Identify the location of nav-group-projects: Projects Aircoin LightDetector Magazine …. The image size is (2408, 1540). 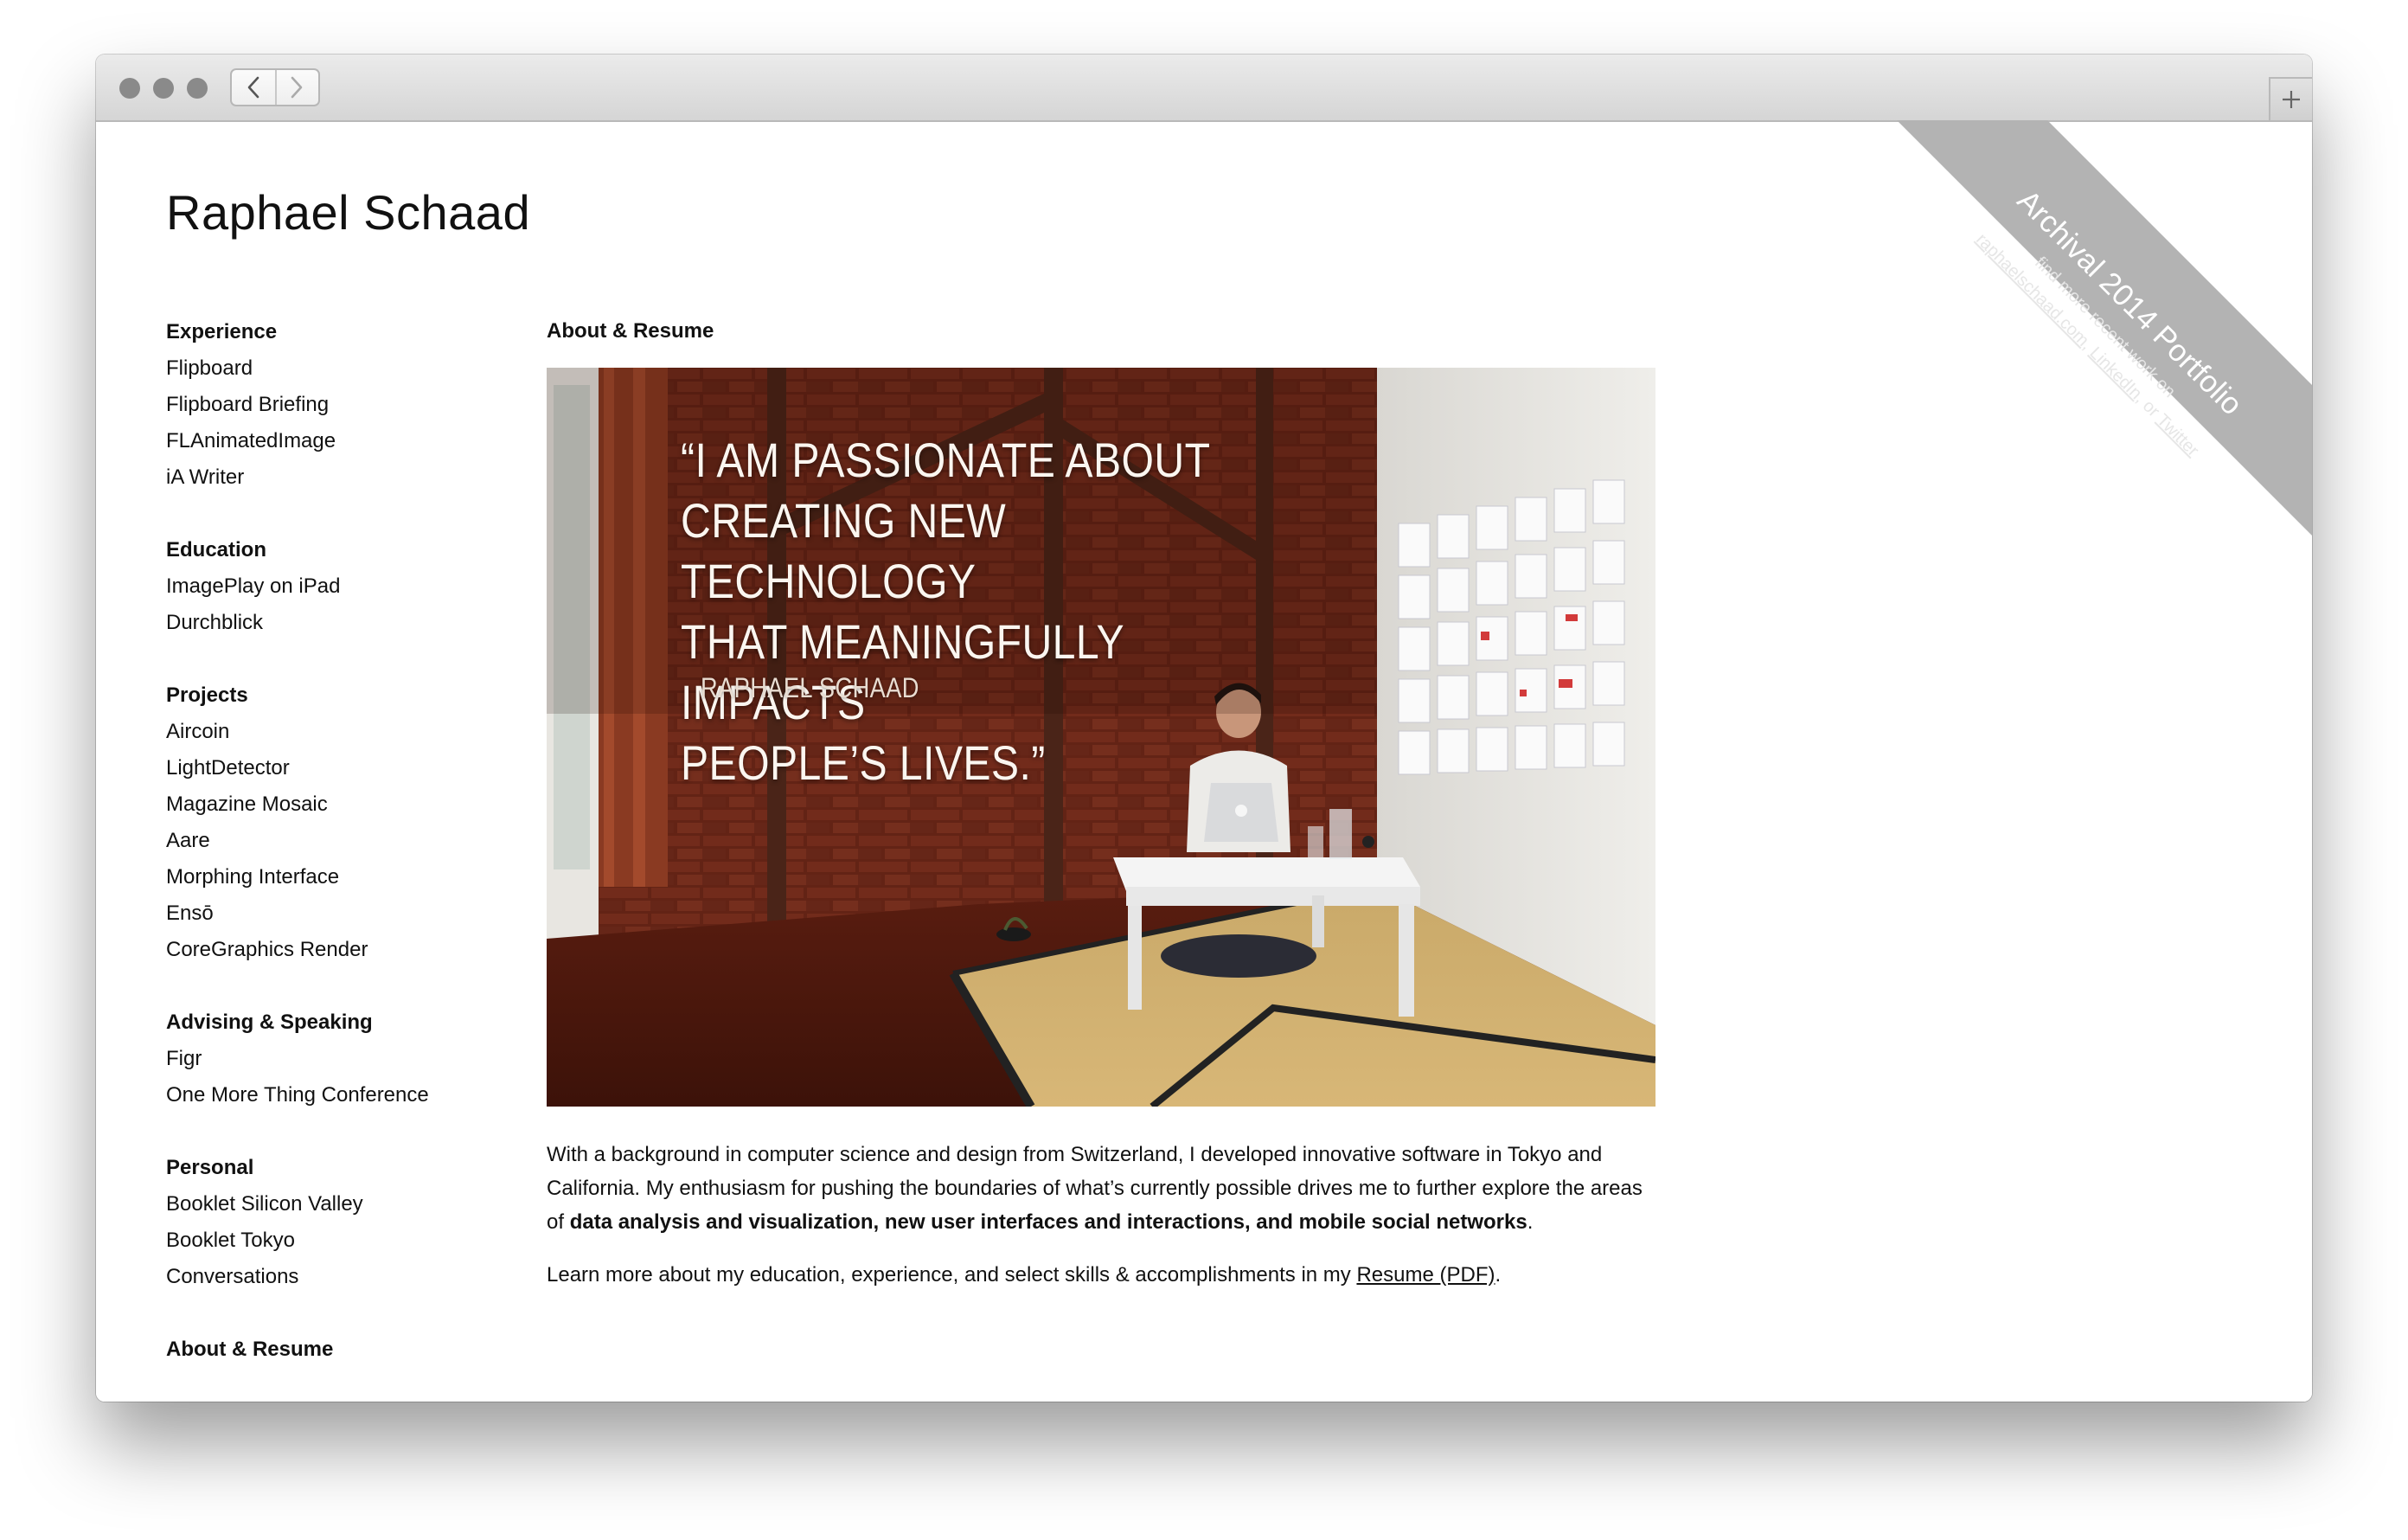
(339, 823).